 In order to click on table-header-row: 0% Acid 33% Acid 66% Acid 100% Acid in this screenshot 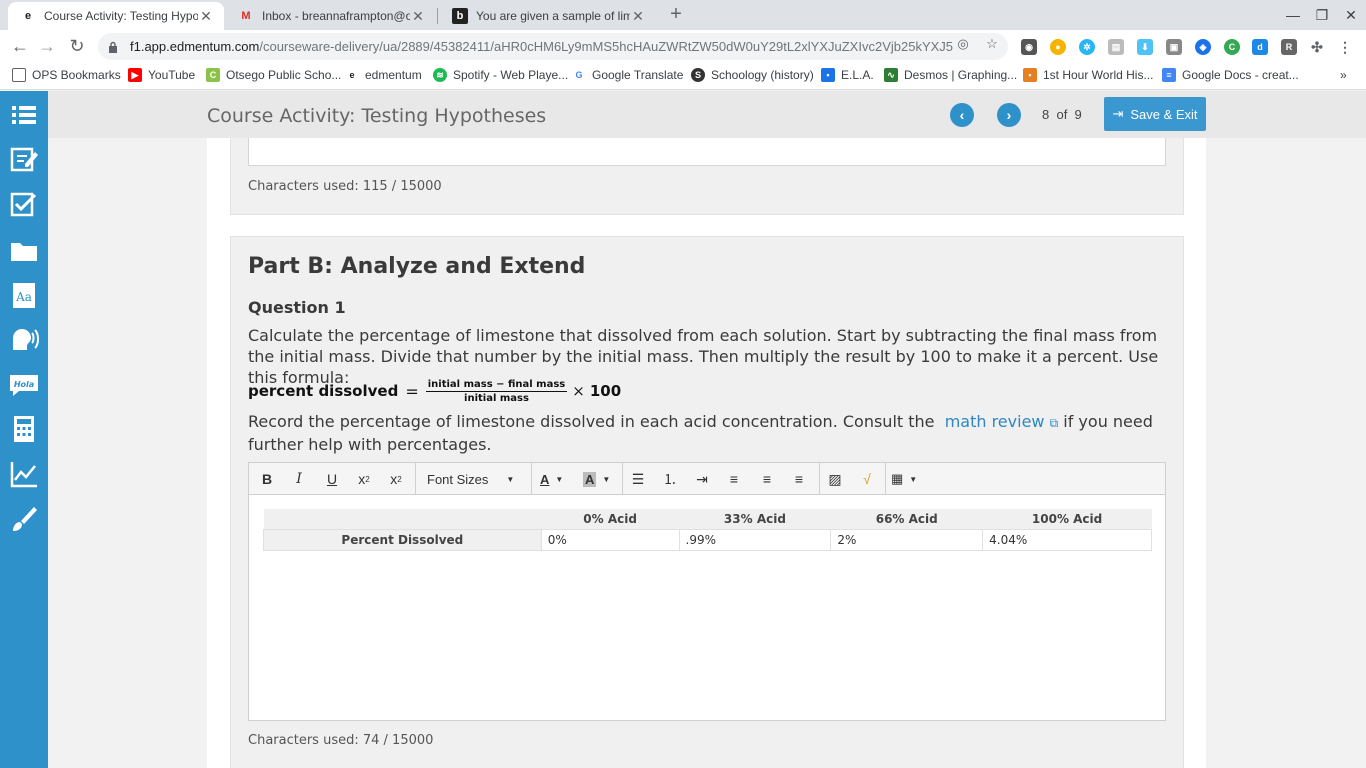, I will do `click(707, 519)`.